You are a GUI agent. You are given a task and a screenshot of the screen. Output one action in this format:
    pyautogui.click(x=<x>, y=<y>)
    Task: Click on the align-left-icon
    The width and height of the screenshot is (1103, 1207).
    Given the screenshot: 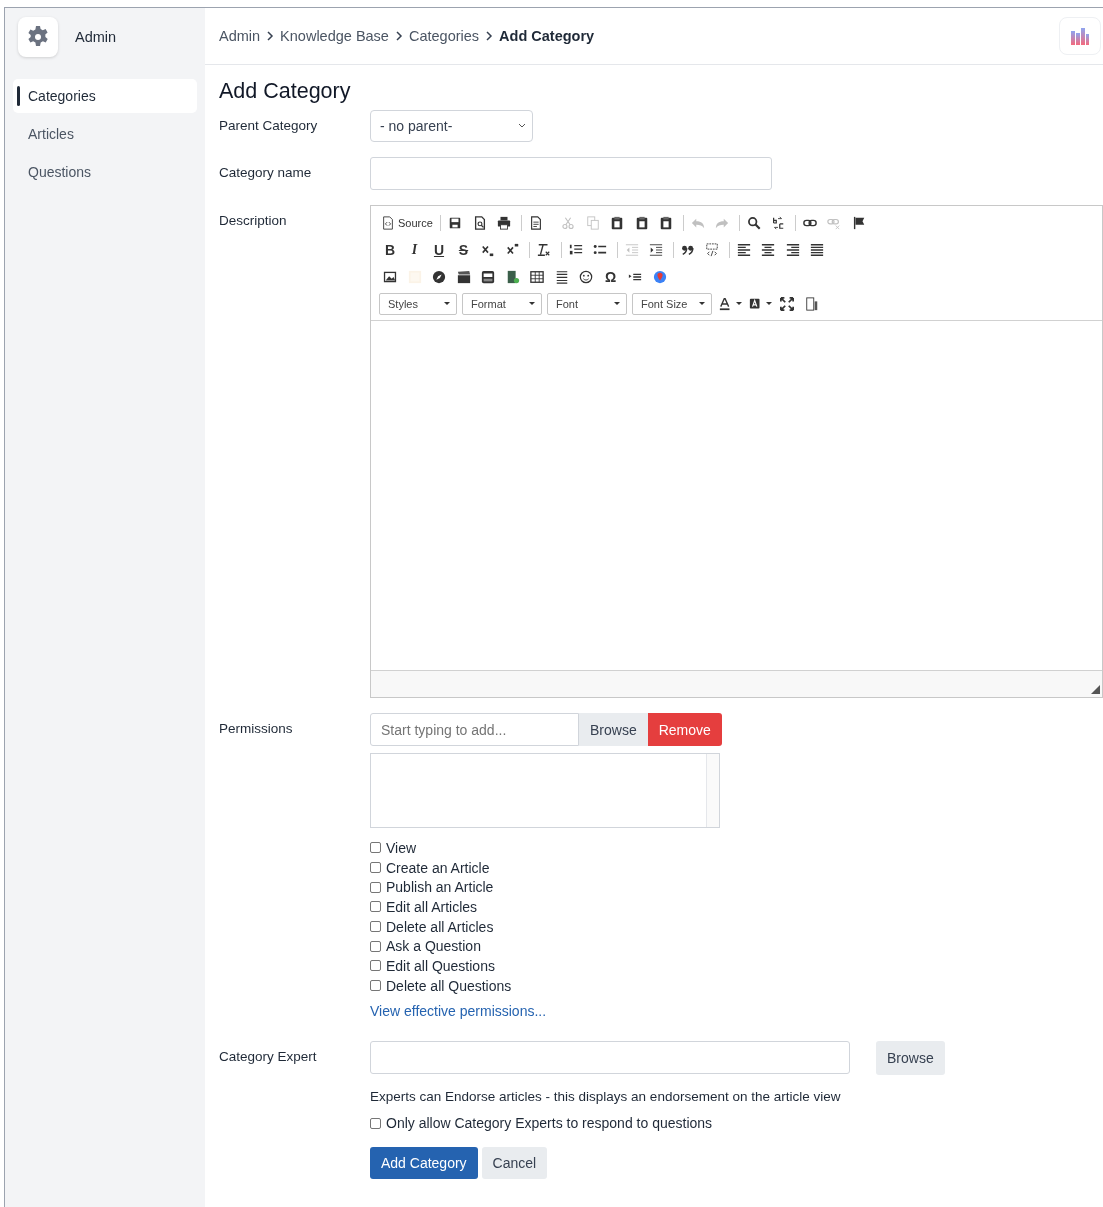 What is the action you would take?
    pyautogui.click(x=743, y=249)
    